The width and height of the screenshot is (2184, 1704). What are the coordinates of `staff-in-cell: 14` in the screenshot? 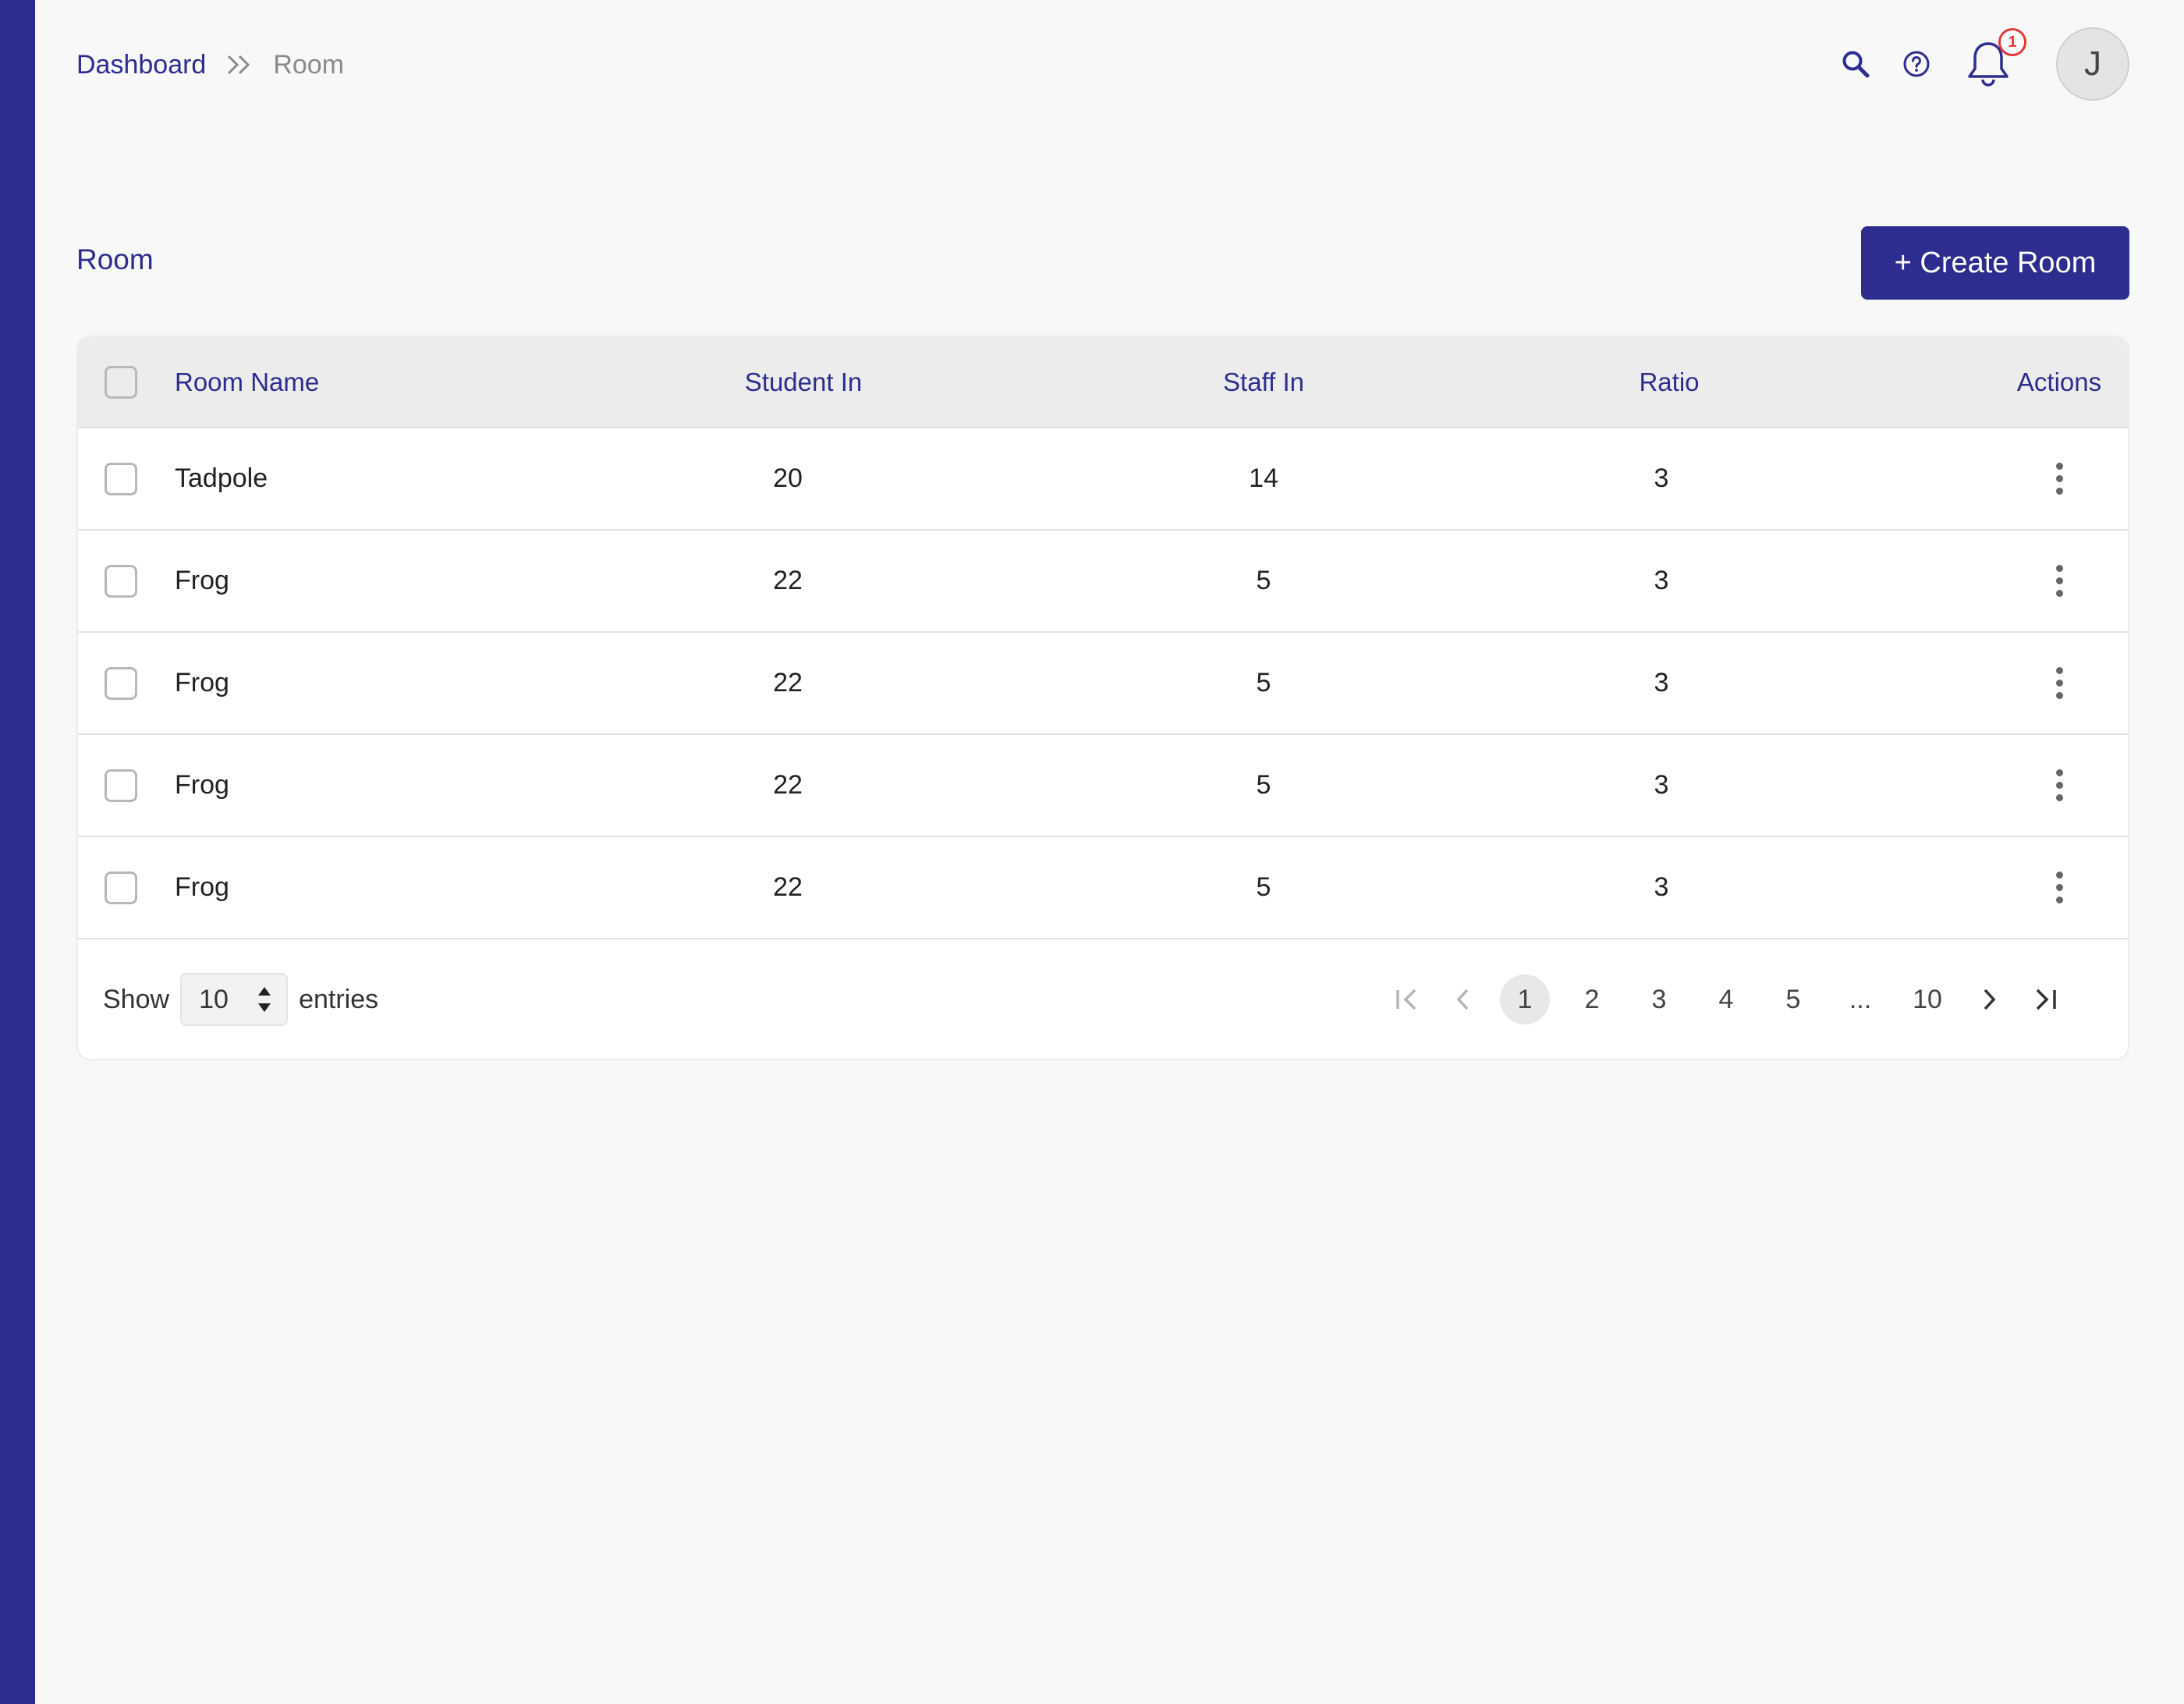 It's located at (1263, 478).